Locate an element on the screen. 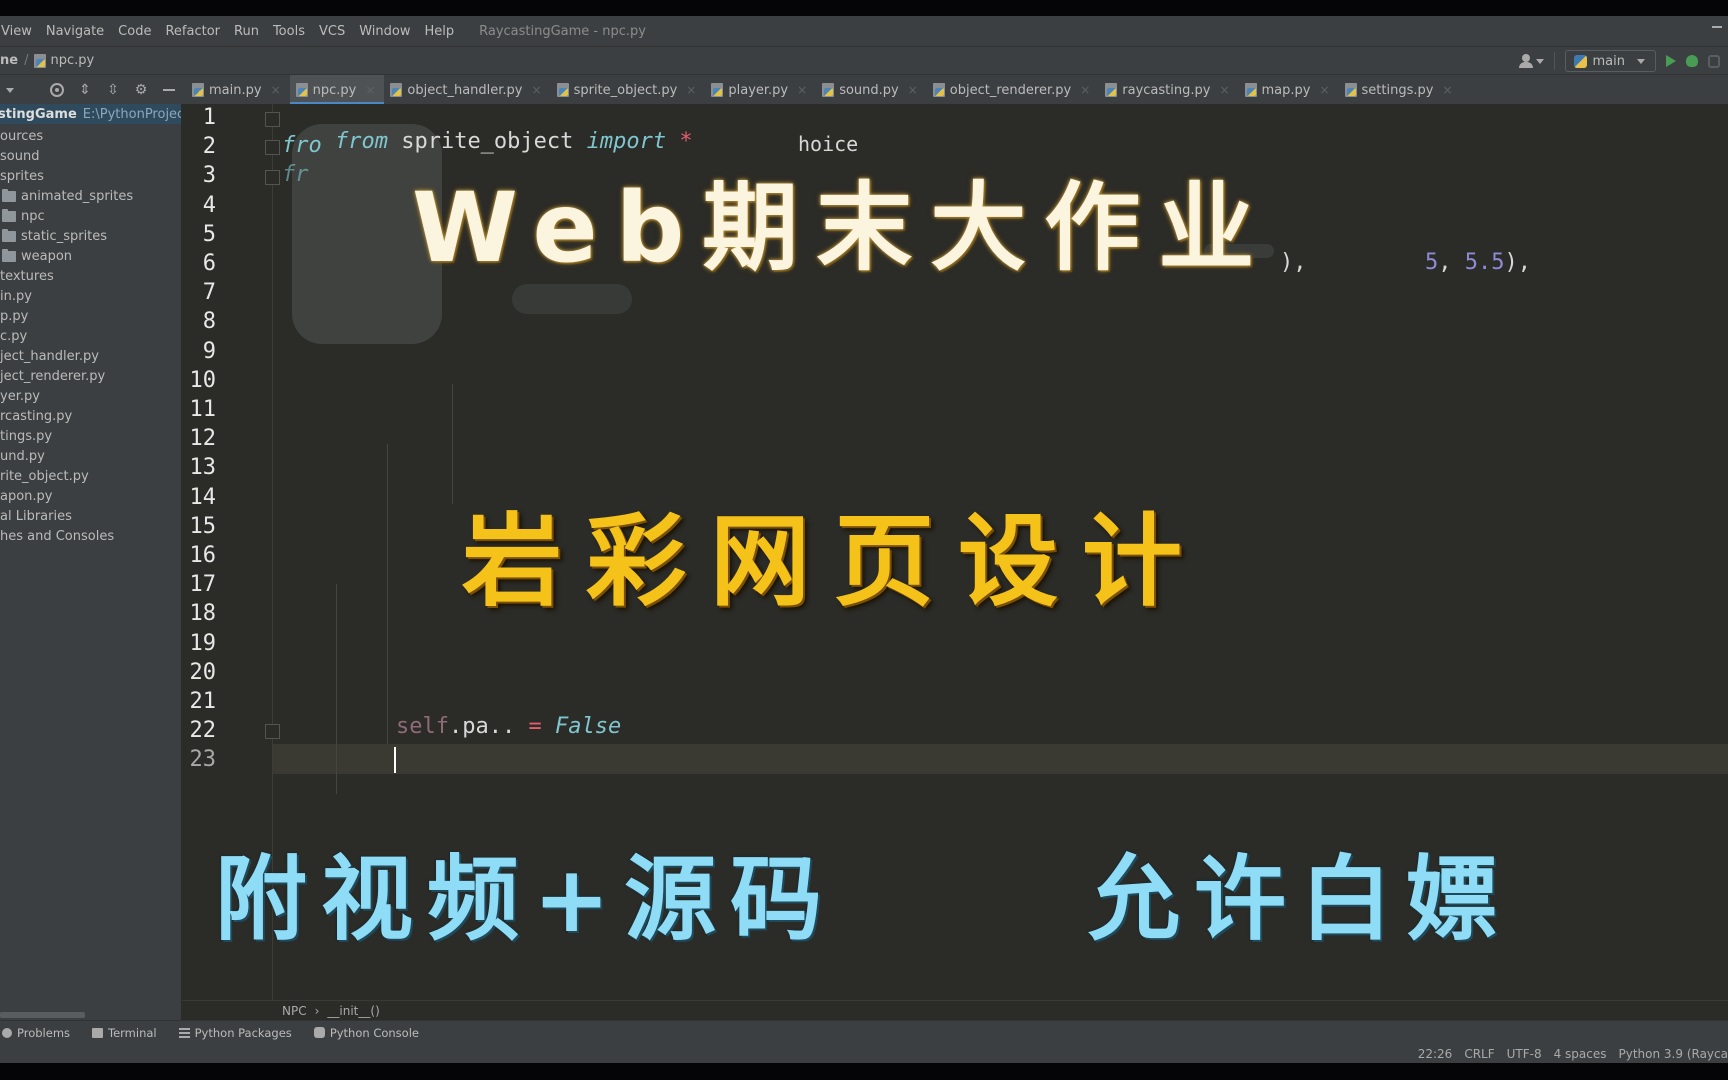 Image resolution: width=1728 pixels, height=1080 pixels. tree-item-label: tings.py is located at coordinates (26, 436).